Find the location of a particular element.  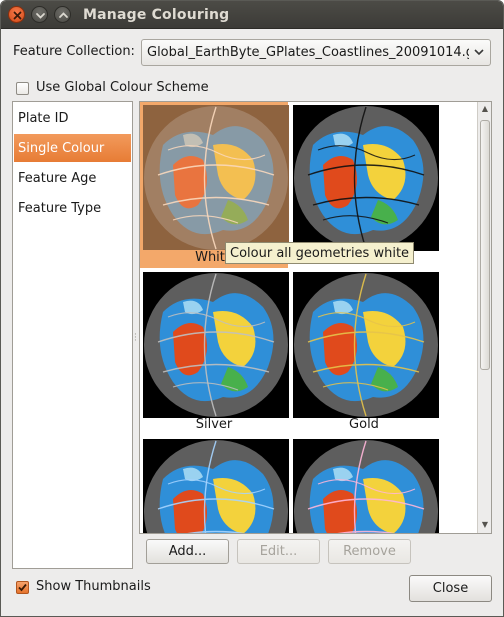

window-maximize-button is located at coordinates (62, 14).